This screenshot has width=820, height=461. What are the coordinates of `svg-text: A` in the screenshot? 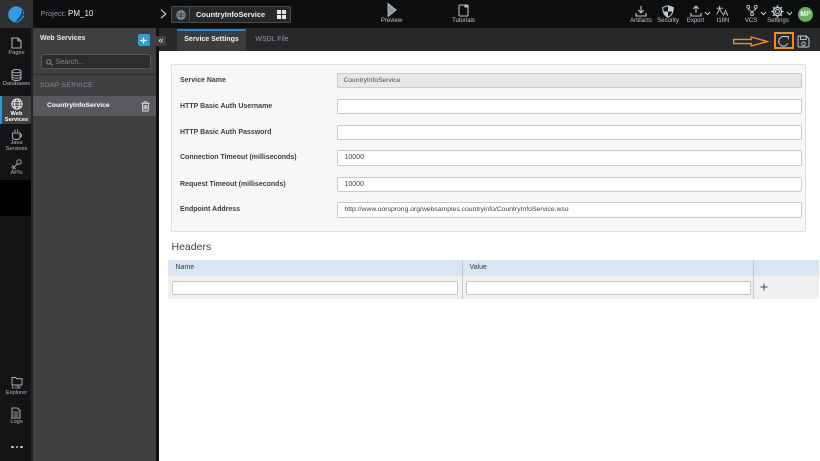 It's located at (726, 12).